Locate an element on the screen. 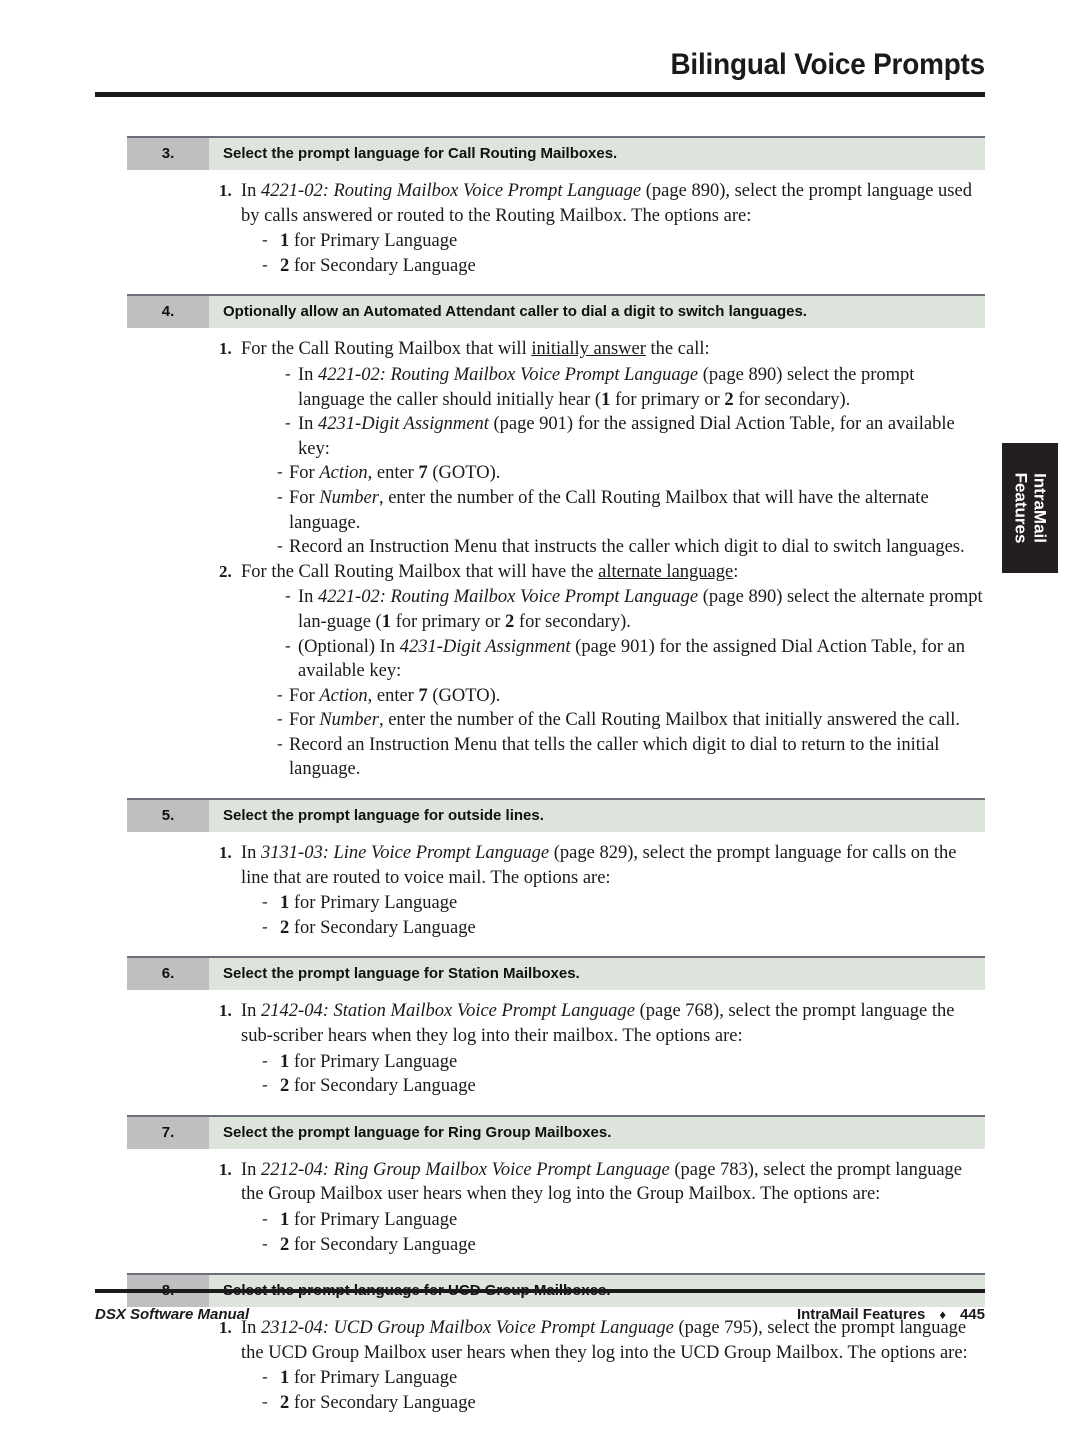 The width and height of the screenshot is (1080, 1432). section-side-tab-label: IntraMail Features is located at coordinates (1030, 508).